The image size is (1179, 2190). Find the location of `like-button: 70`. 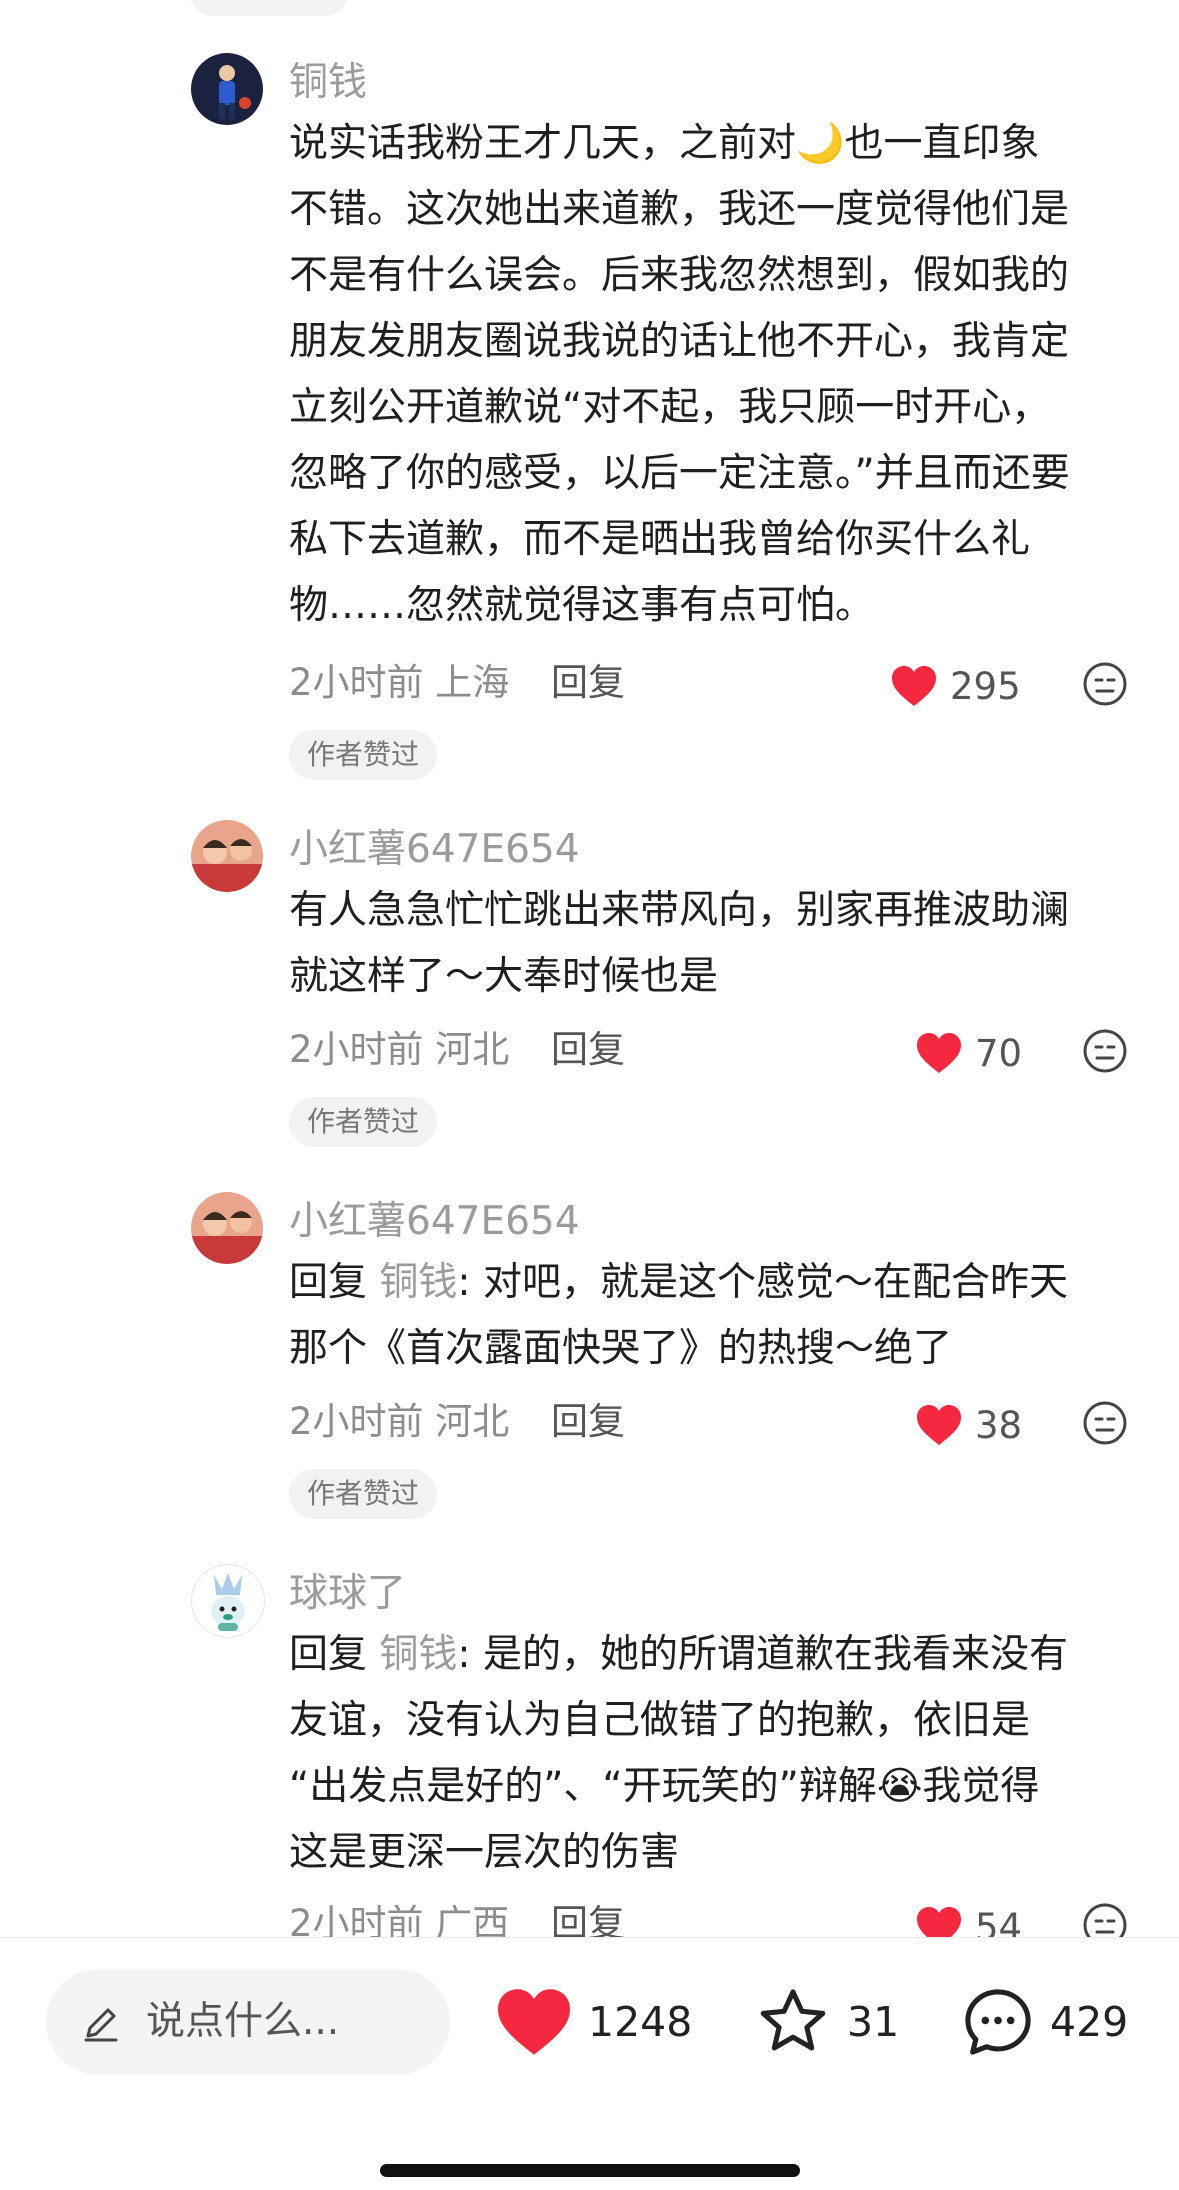

like-button: 70 is located at coordinates (968, 1053).